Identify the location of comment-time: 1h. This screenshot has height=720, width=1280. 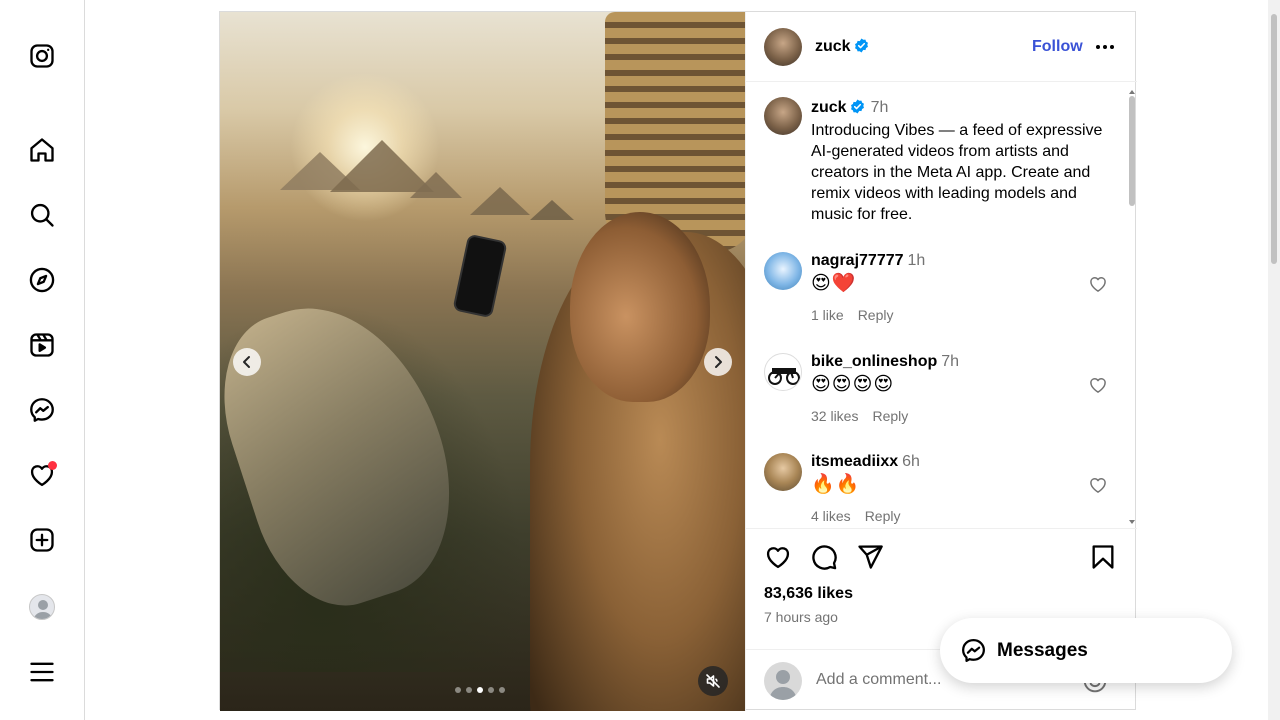
(916, 260).